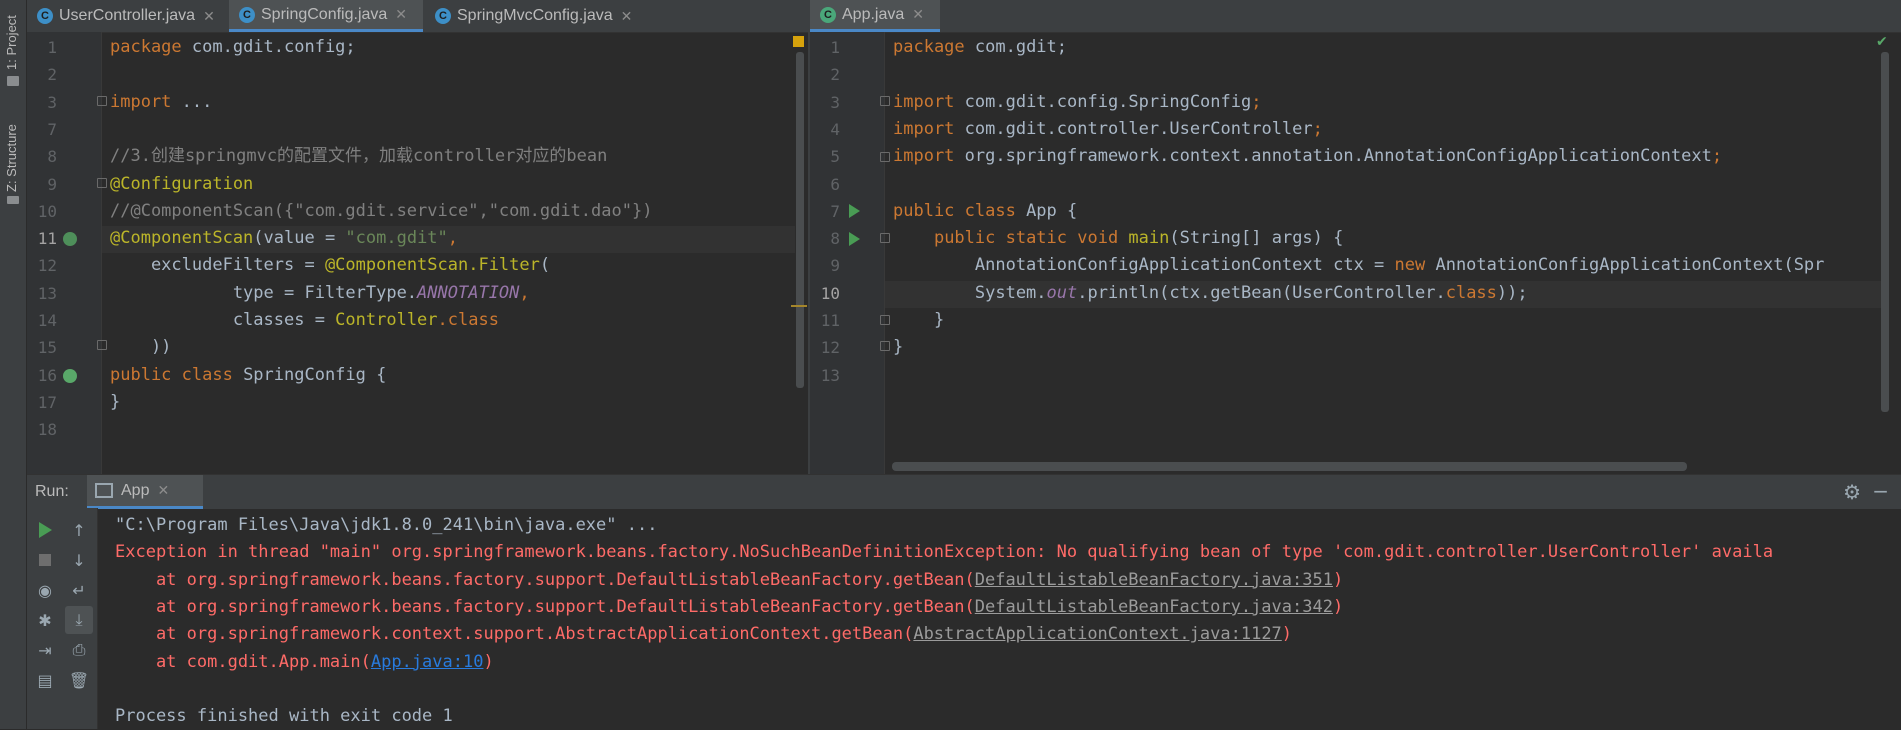 This screenshot has width=1901, height=730. I want to click on tab-app: C App.java ✕, so click(875, 16).